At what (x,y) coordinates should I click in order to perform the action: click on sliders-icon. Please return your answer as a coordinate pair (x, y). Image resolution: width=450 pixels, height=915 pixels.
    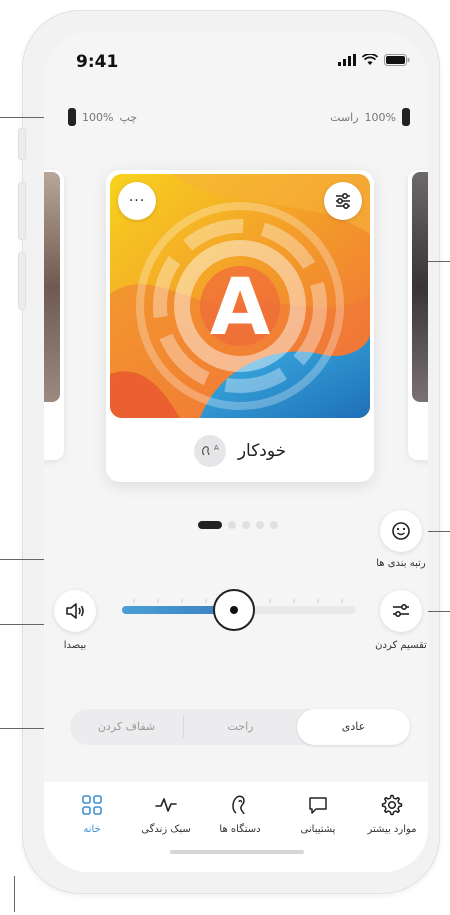
    Looking at the image, I should click on (343, 201).